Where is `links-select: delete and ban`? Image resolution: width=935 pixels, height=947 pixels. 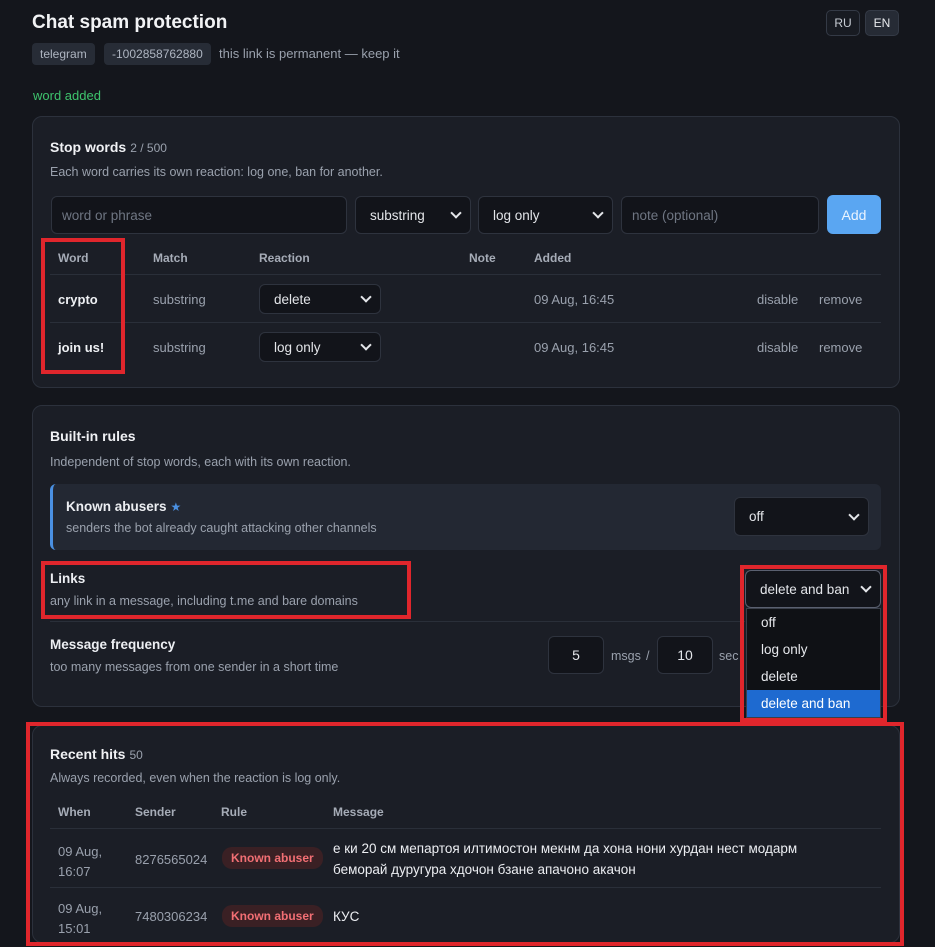
links-select: delete and ban is located at coordinates (813, 589).